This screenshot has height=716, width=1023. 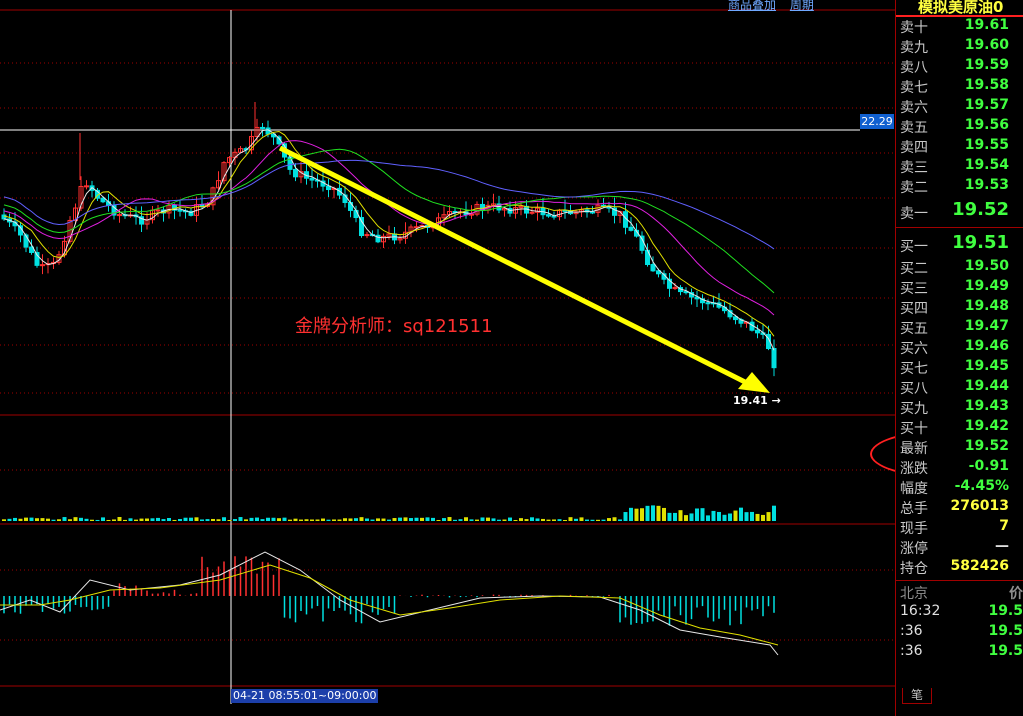 I want to click on tick-list: 16:32 19.5:36 19.5:36 19.5, so click(x=959, y=633).